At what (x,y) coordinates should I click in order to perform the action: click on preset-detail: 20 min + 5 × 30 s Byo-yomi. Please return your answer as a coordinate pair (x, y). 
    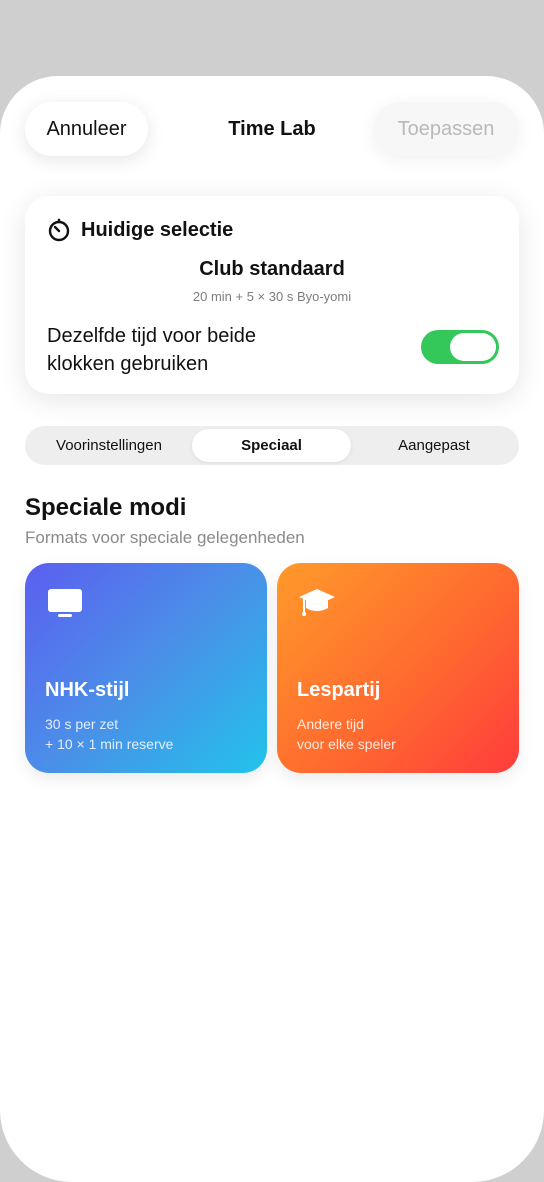
    Looking at the image, I should click on (272, 296).